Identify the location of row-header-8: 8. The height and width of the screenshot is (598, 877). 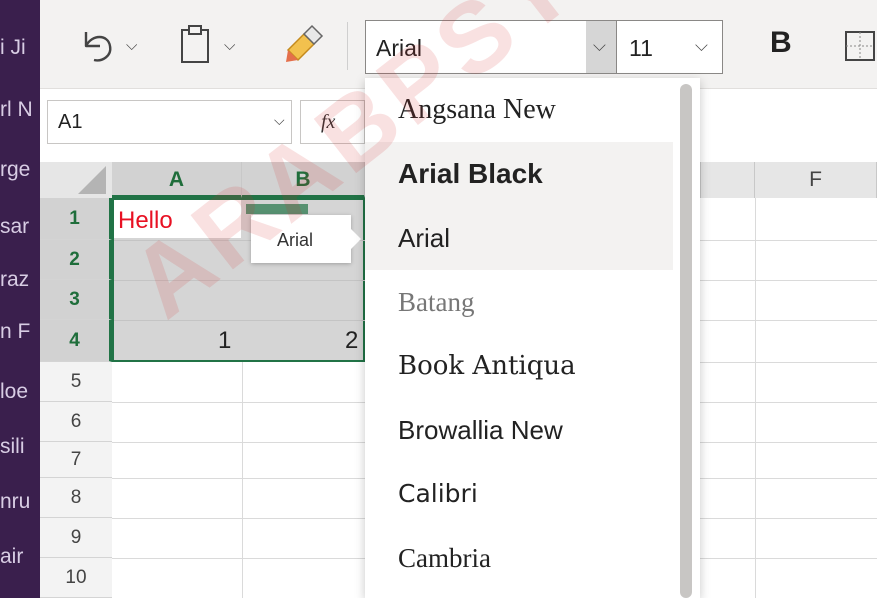
(76, 498).